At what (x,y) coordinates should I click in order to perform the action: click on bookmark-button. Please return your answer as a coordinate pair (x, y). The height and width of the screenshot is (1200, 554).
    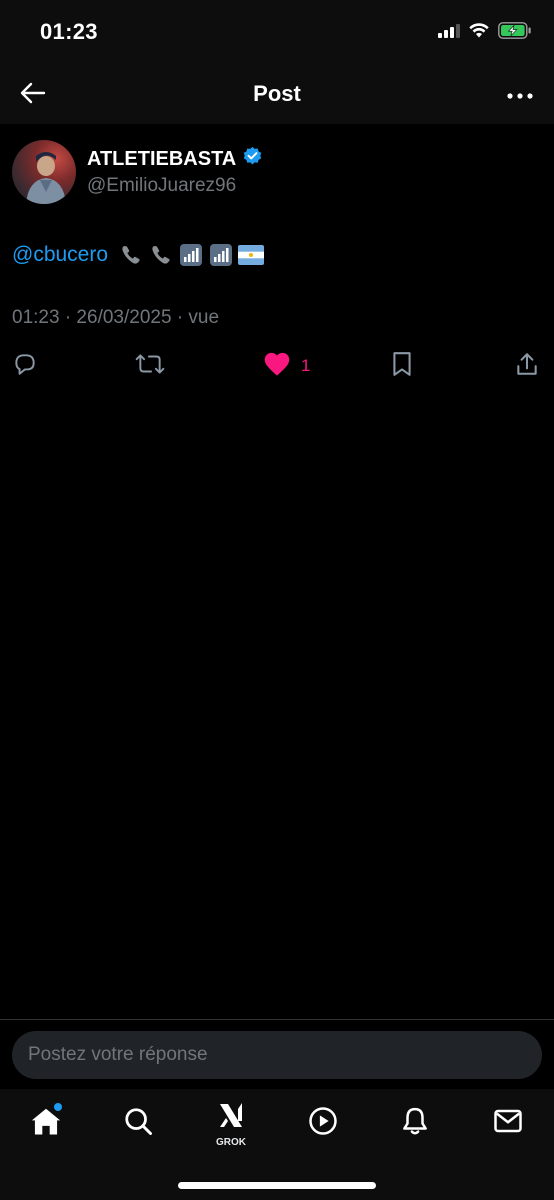
    Looking at the image, I should click on (402, 366).